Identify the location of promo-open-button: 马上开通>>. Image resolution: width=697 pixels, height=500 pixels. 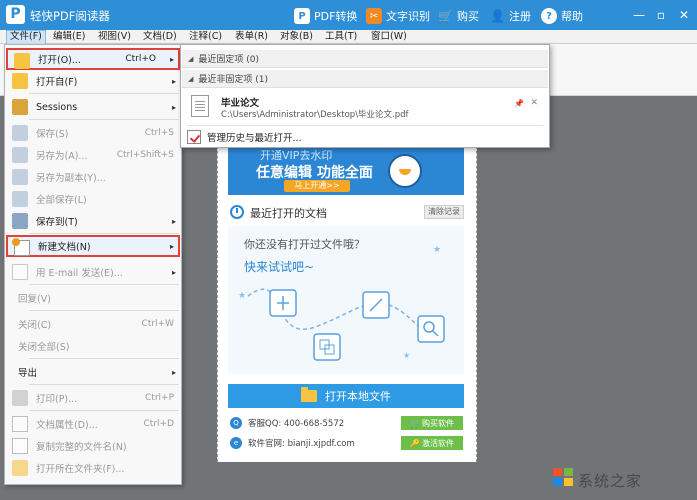
(317, 186).